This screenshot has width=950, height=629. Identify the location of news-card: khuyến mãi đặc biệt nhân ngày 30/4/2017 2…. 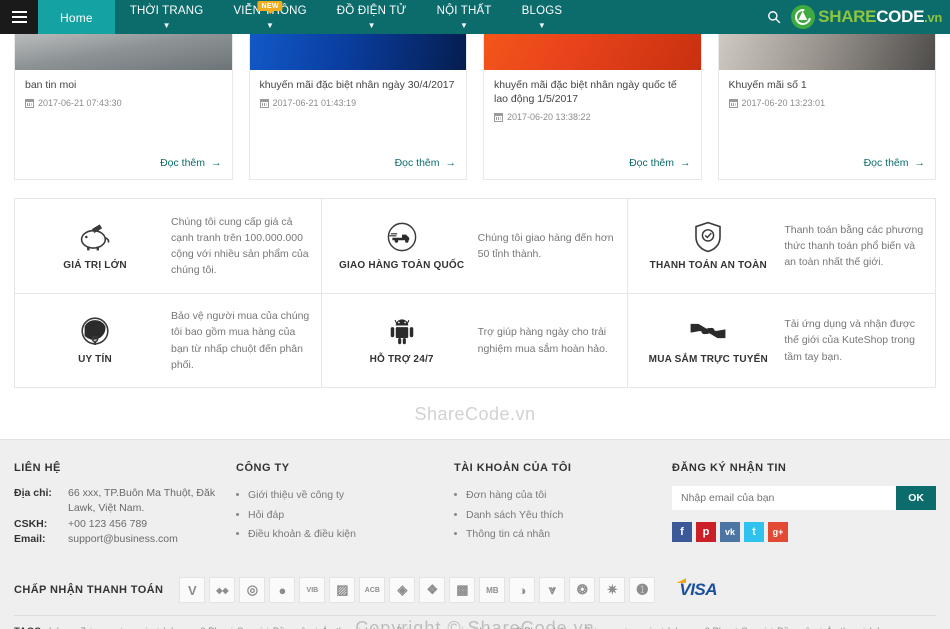
(357, 107).